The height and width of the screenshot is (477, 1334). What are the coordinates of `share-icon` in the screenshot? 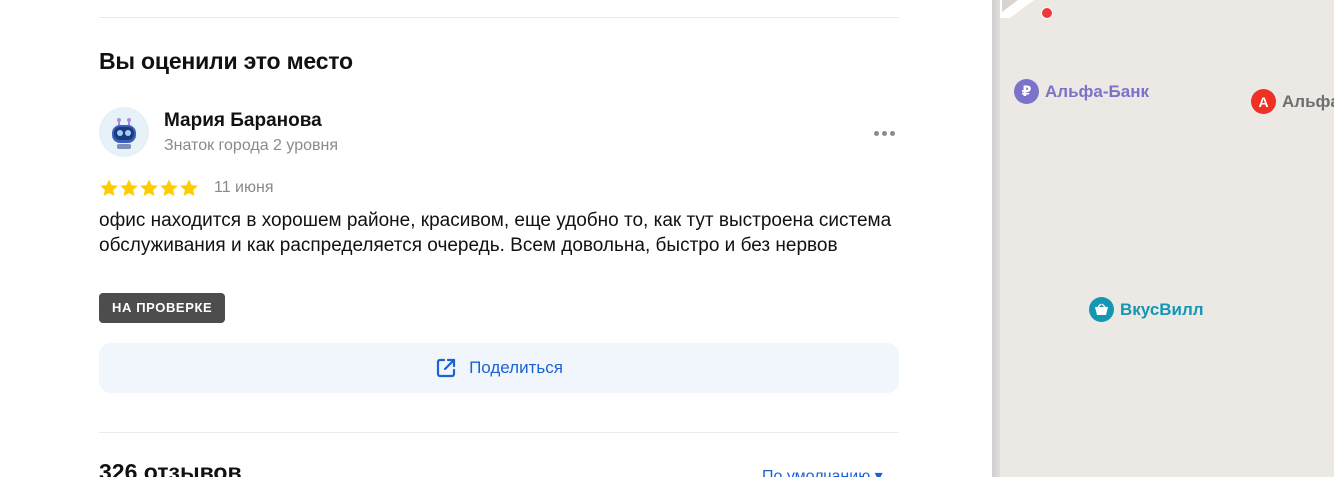 It's located at (446, 368).